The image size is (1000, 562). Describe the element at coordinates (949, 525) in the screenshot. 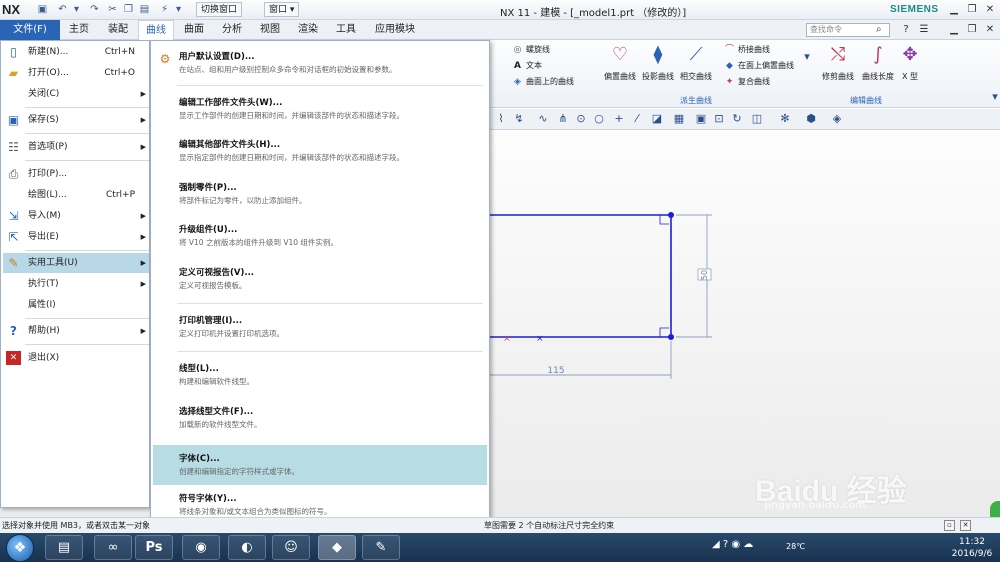

I see `status-toggle-icon: ▫` at that location.